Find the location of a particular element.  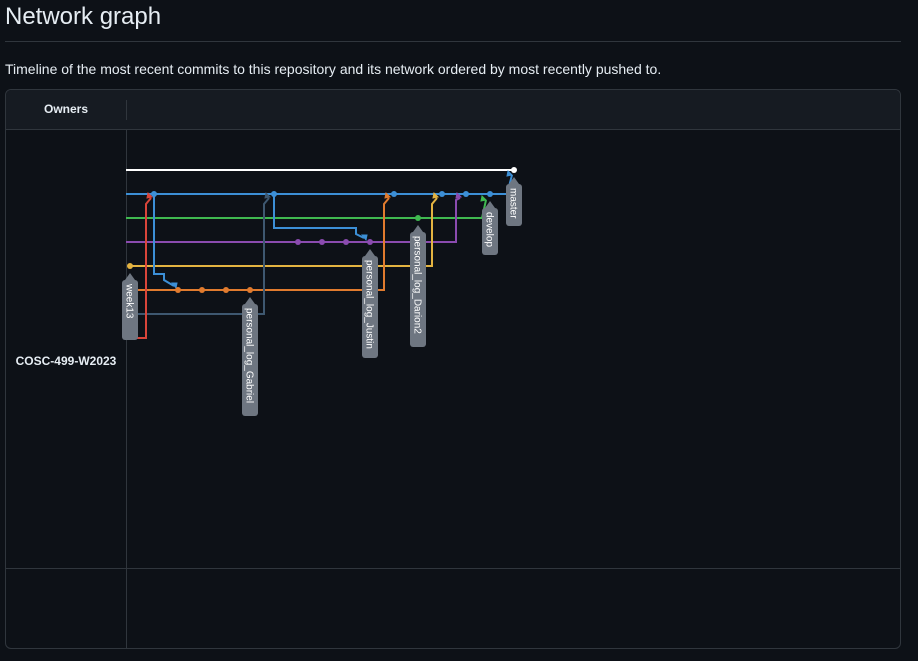

blue-fork-to-purple is located at coordinates (319, 216).